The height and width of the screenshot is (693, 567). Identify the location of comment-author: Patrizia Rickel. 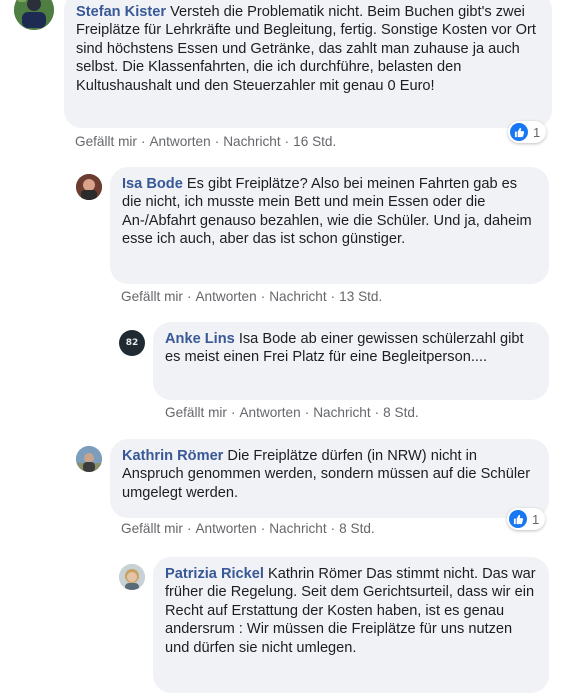
(214, 574).